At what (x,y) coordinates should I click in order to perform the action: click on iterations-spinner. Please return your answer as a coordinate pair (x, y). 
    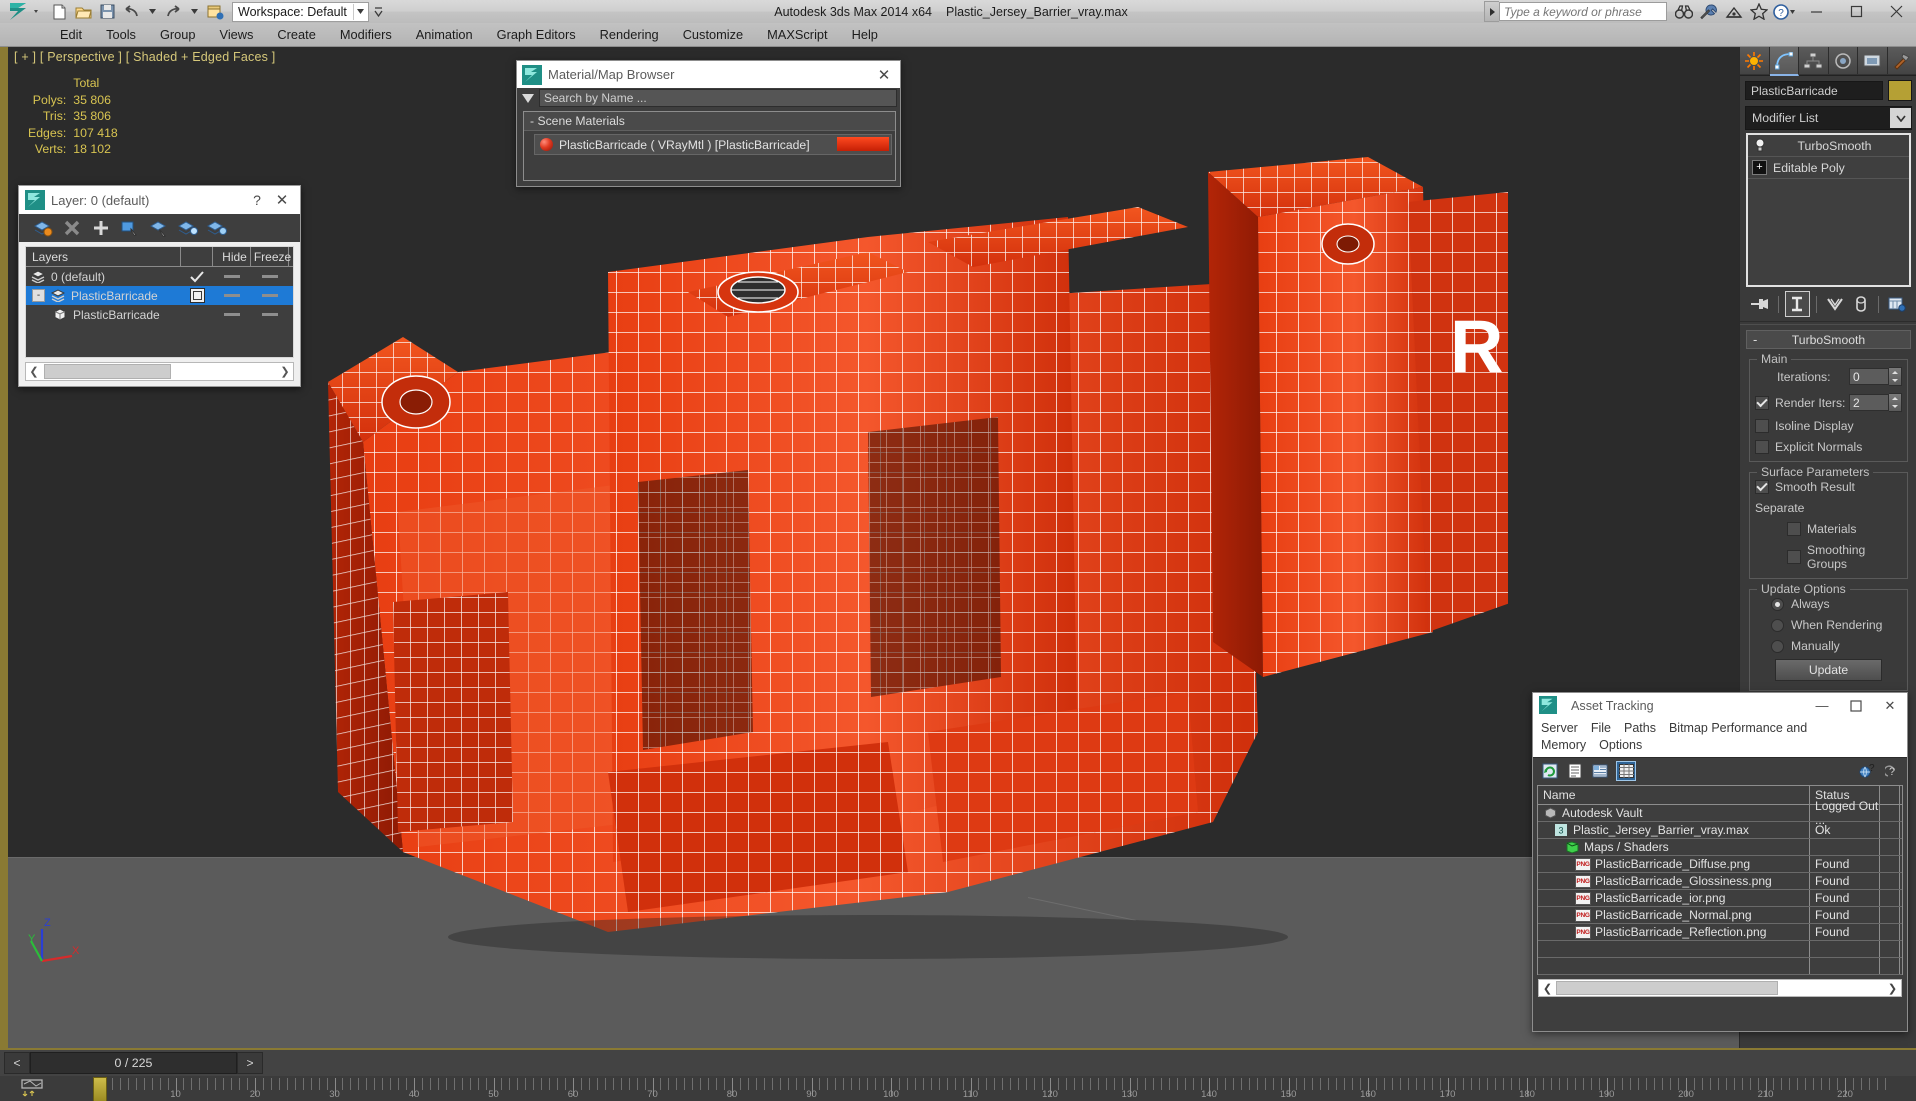
    Looking at the image, I should click on (1875, 376).